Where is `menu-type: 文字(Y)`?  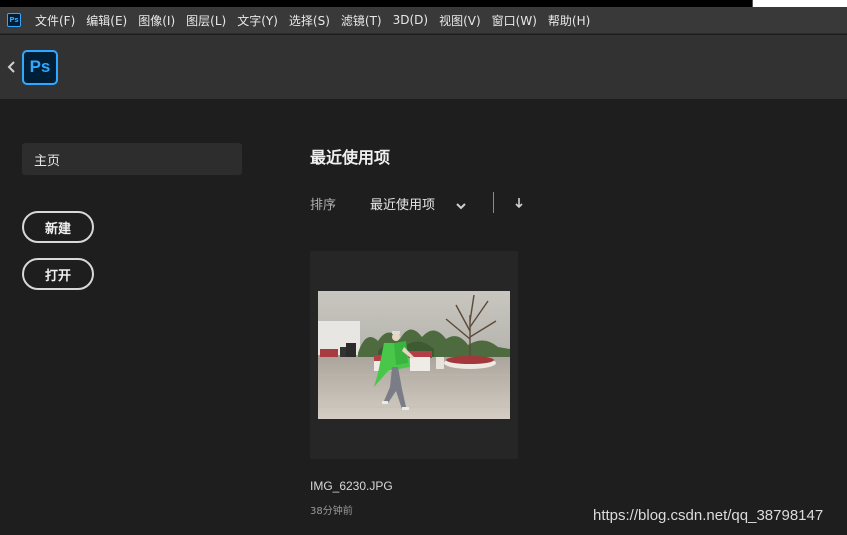
menu-type: 文字(Y) is located at coordinates (257, 20).